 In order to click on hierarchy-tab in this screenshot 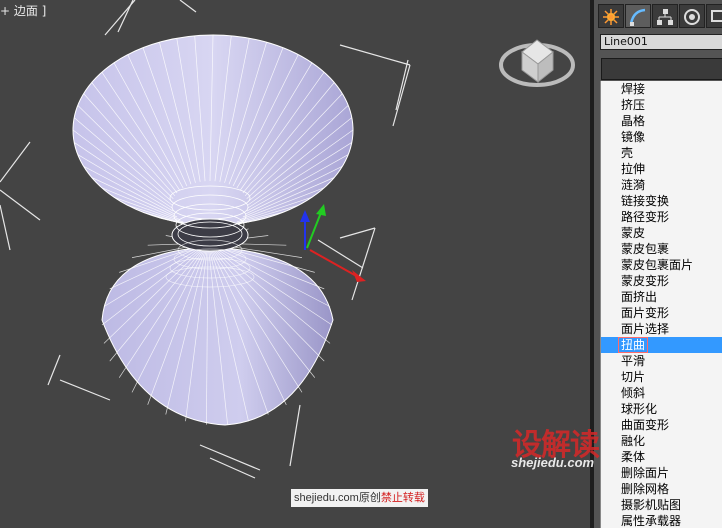, I will do `click(665, 16)`.